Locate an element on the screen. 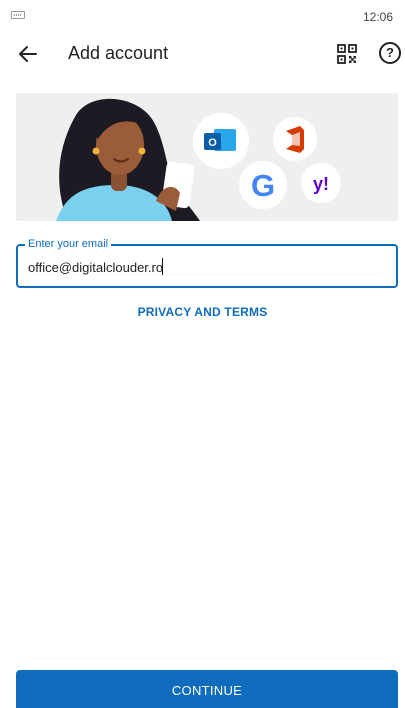 This screenshot has width=405, height=708. back-arrow-icon is located at coordinates (28, 54).